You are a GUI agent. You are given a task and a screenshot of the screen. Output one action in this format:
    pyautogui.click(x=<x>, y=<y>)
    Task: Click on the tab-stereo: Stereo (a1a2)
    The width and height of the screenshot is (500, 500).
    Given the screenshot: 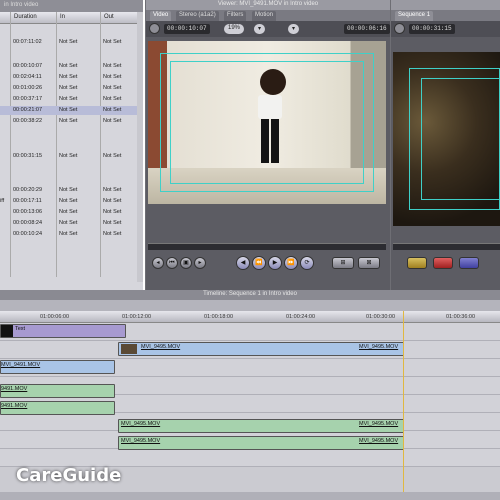 What is the action you would take?
    pyautogui.click(x=197, y=16)
    